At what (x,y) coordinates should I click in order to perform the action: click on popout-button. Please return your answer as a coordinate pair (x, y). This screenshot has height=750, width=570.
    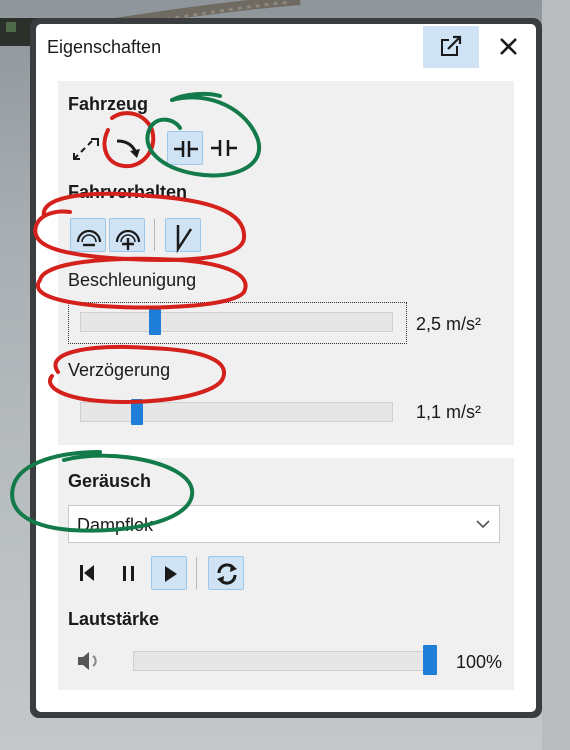
    Looking at the image, I should click on (451, 47).